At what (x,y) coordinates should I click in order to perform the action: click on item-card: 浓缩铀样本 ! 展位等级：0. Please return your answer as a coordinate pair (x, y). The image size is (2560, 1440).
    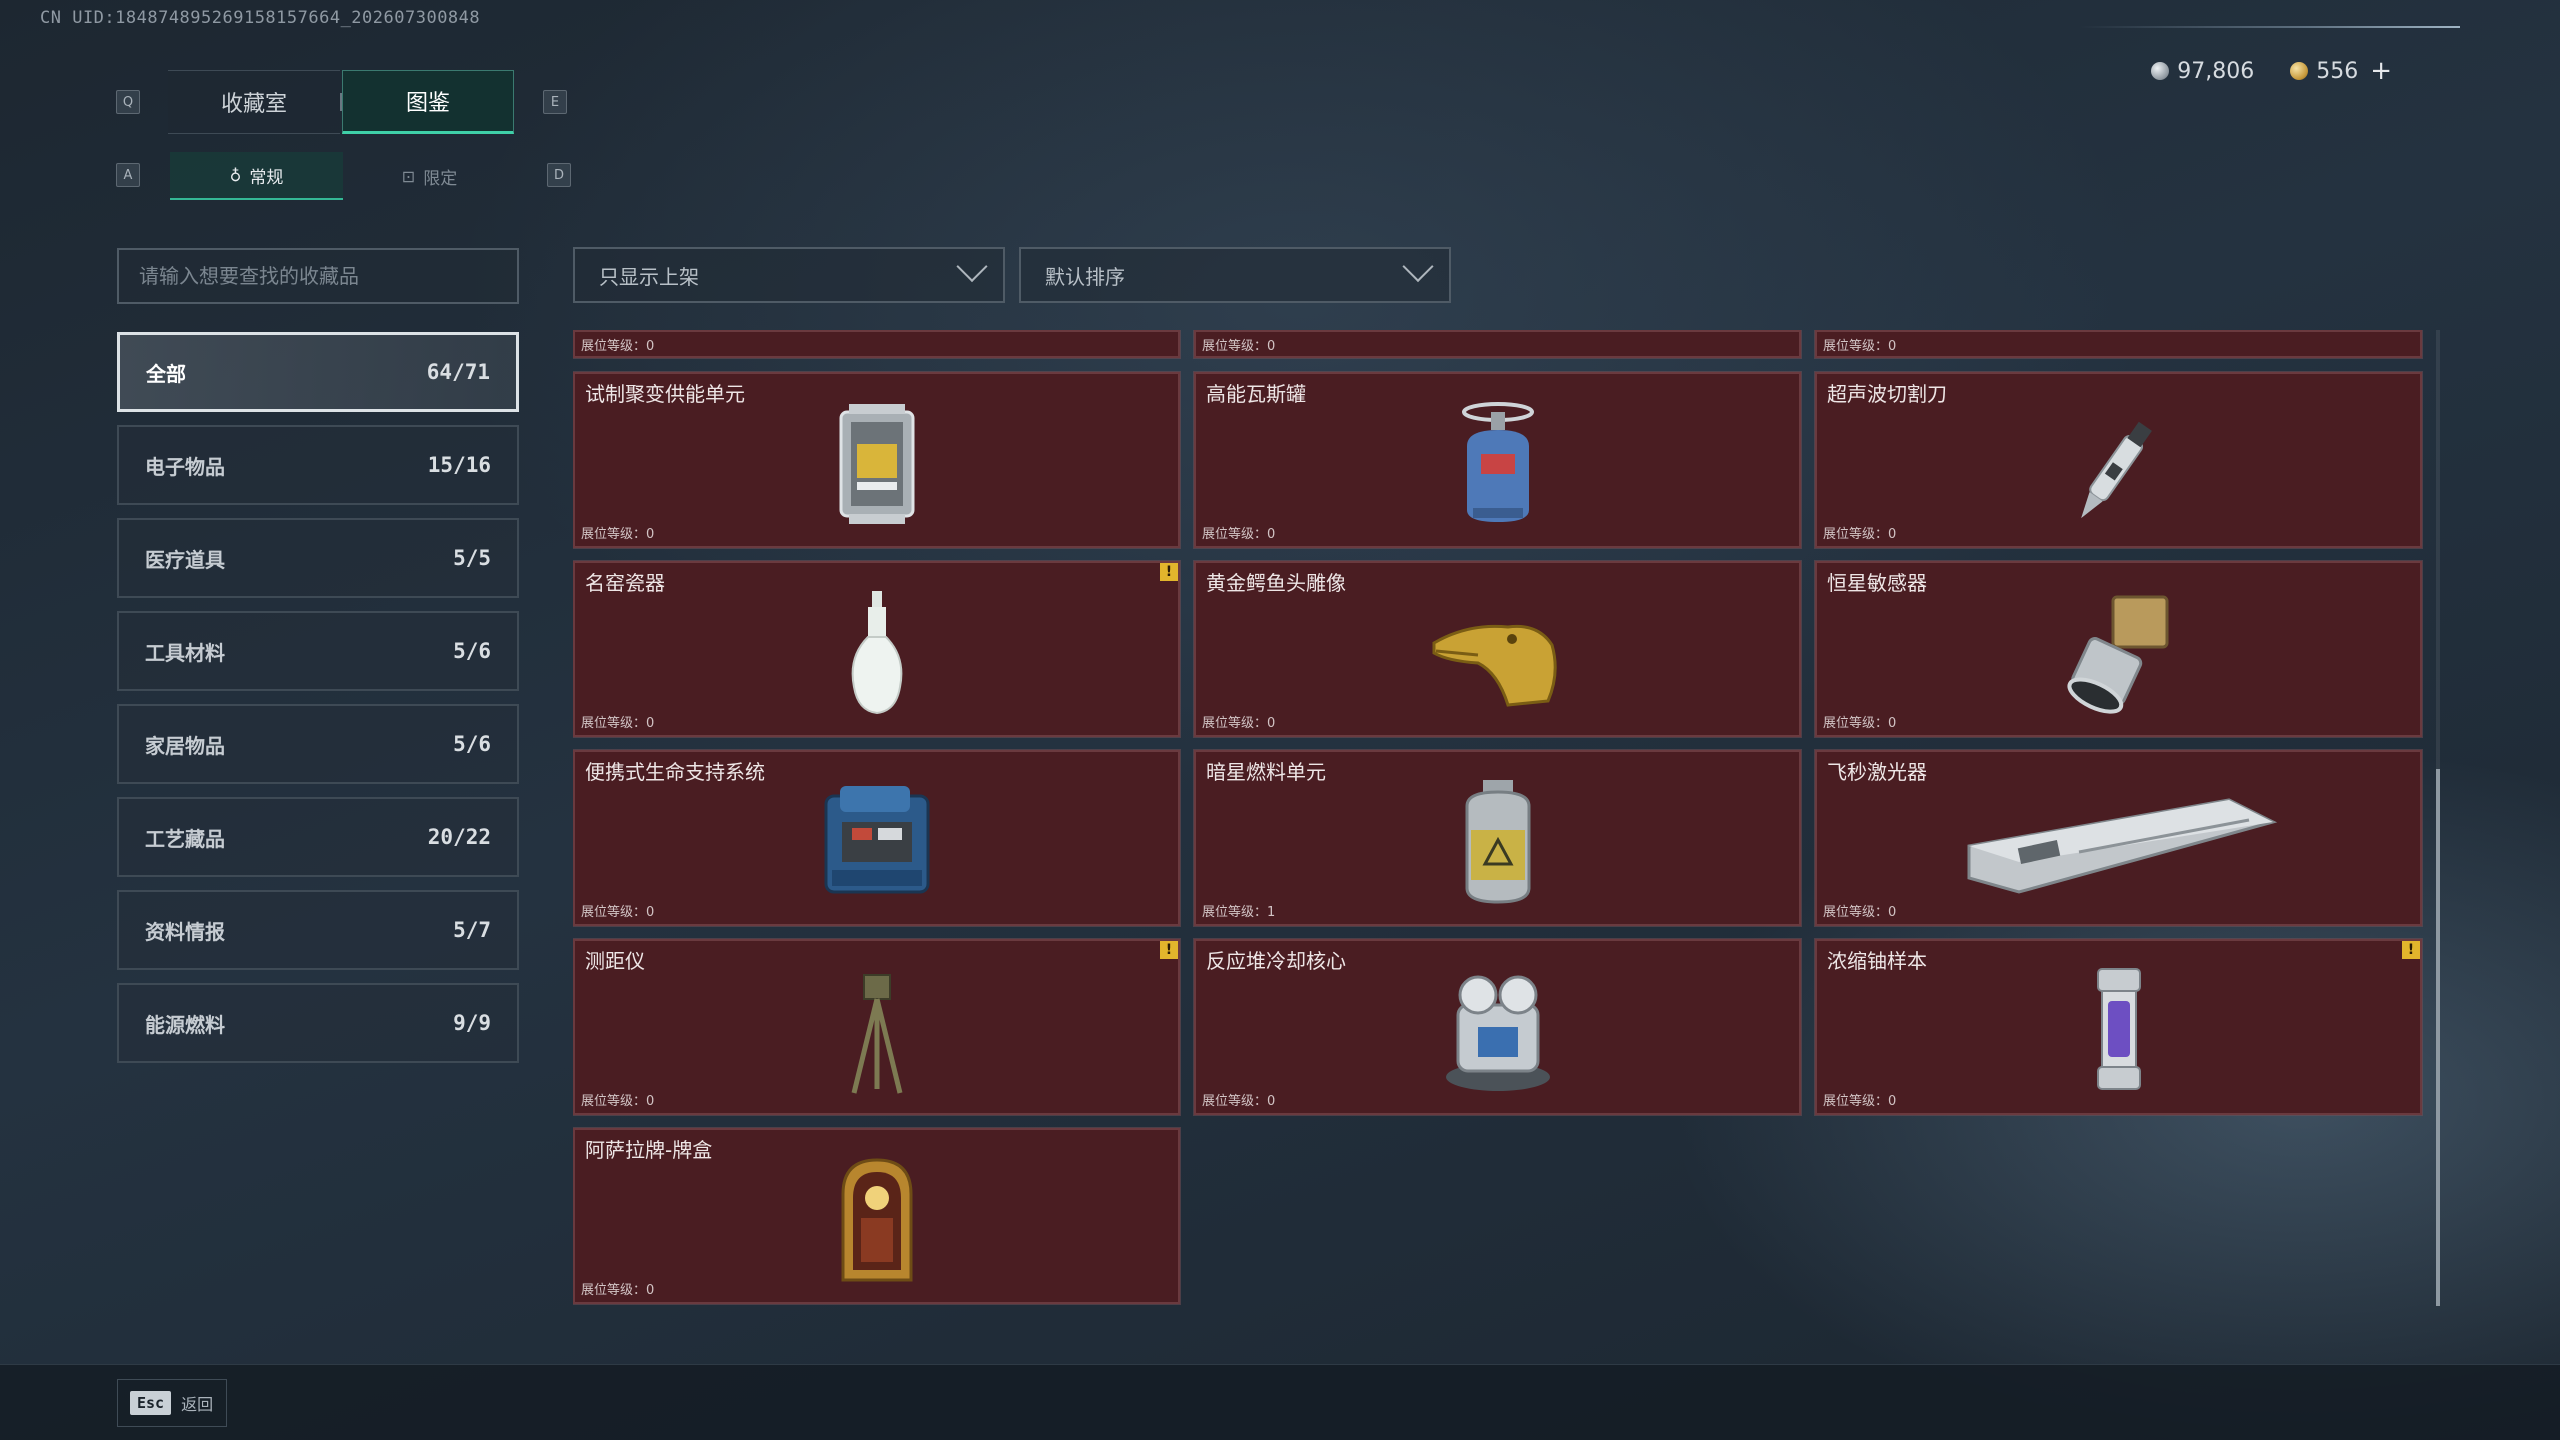
    Looking at the image, I should click on (2118, 1027).